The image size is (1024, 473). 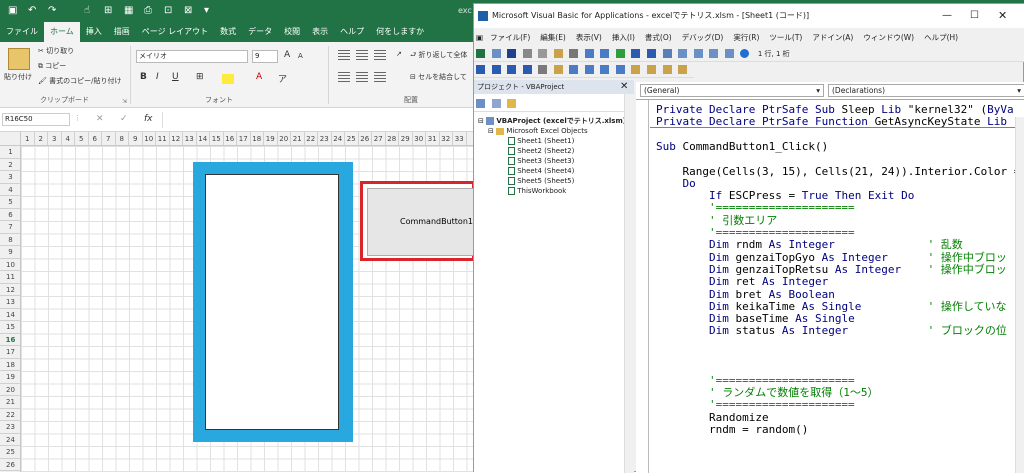 I want to click on column-header: 2, so click(x=41, y=138).